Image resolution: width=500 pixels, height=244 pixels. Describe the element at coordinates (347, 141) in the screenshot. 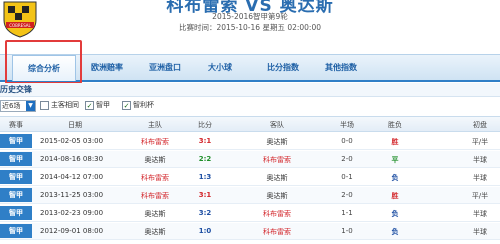

I see `row-half: 0-0` at that location.